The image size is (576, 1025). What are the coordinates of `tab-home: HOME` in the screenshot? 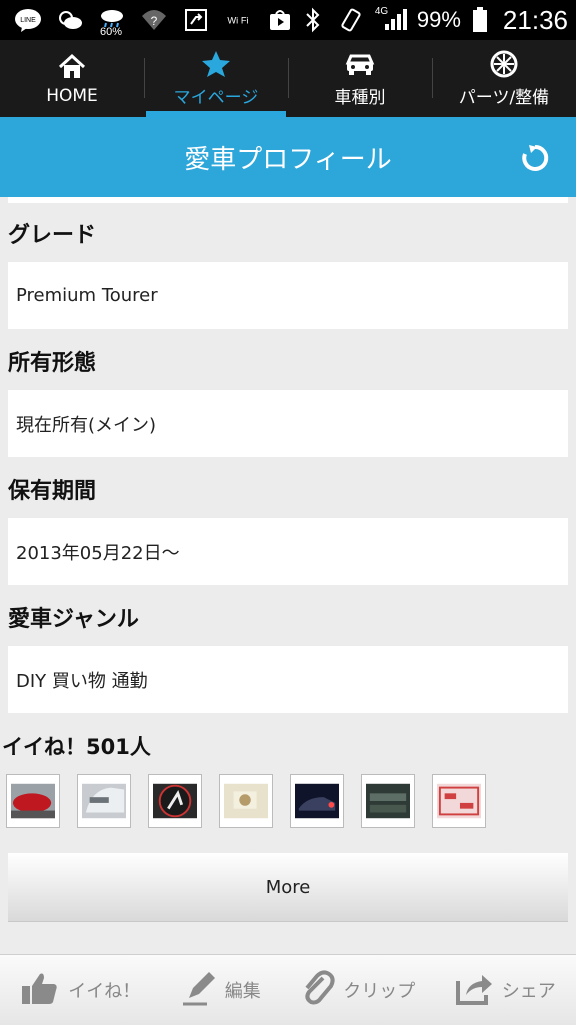 It's located at (72, 78).